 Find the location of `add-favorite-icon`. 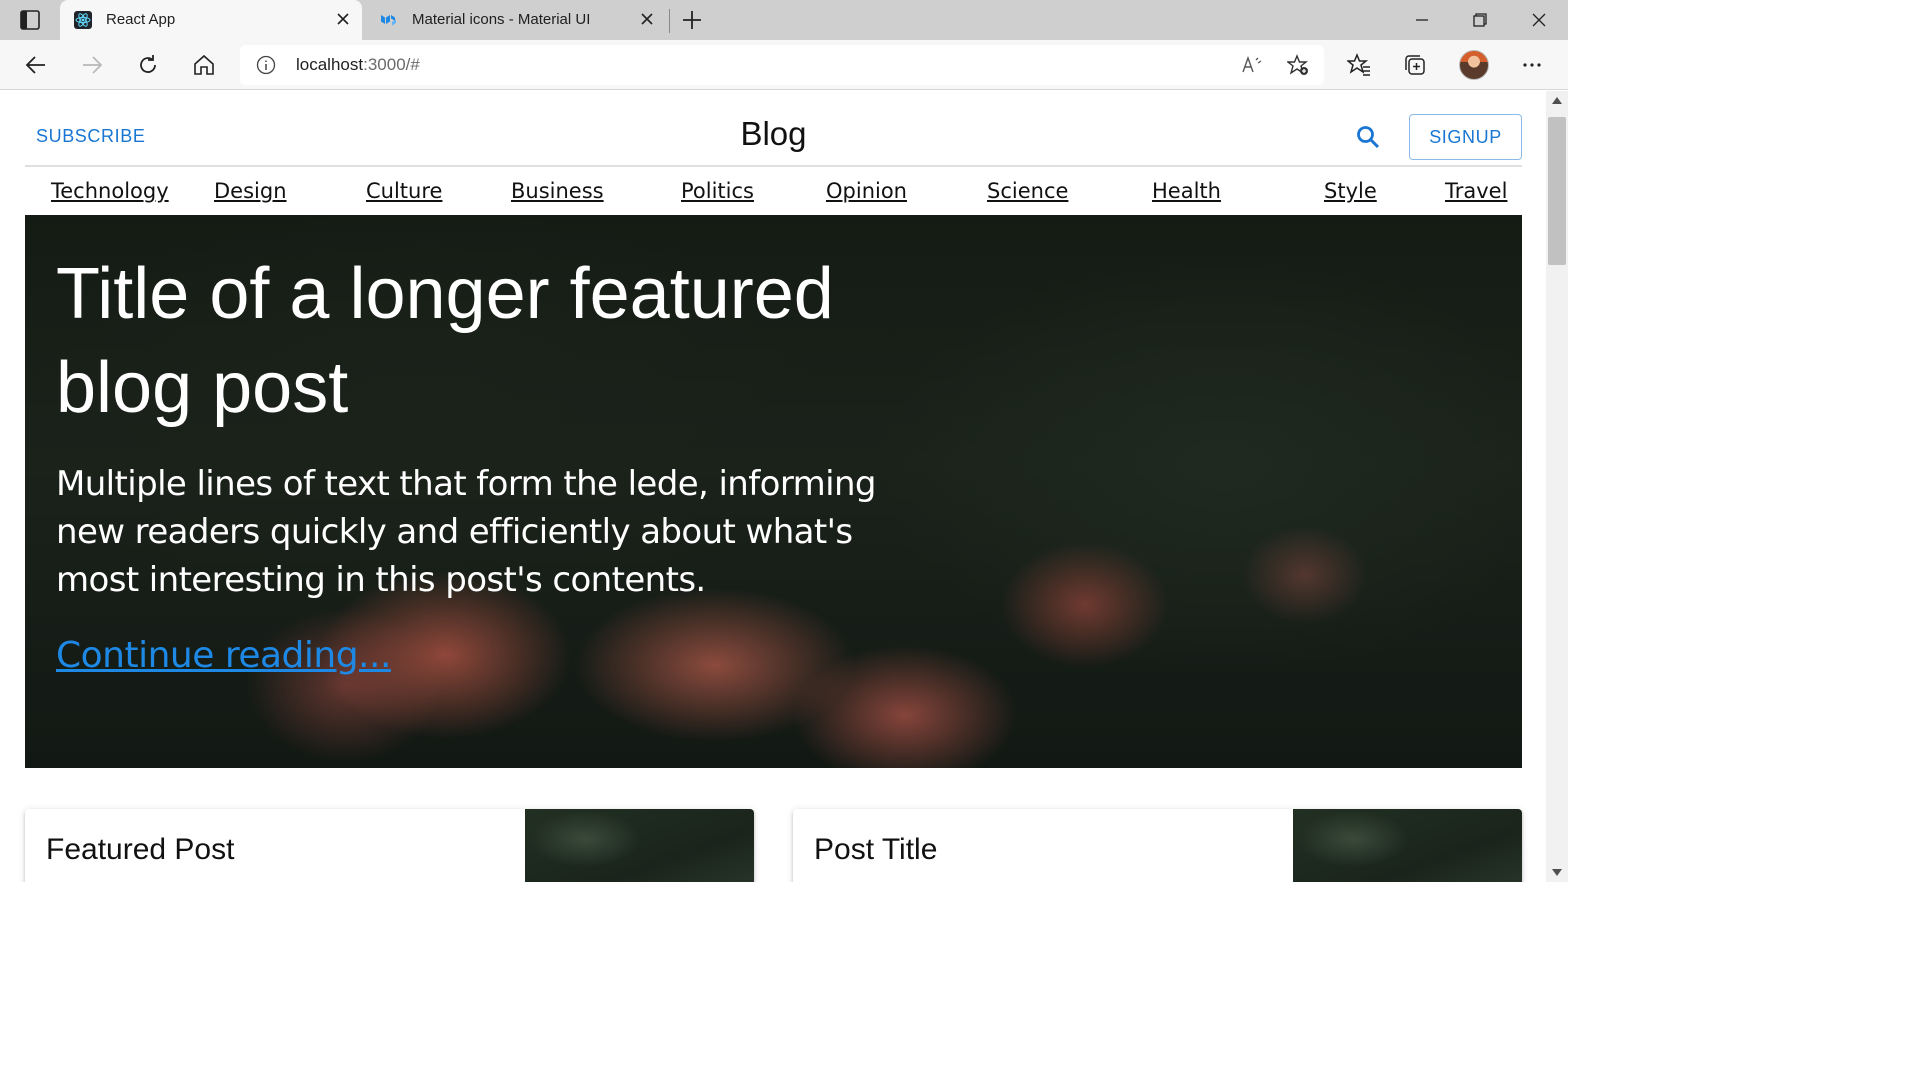

add-favorite-icon is located at coordinates (1298, 65).